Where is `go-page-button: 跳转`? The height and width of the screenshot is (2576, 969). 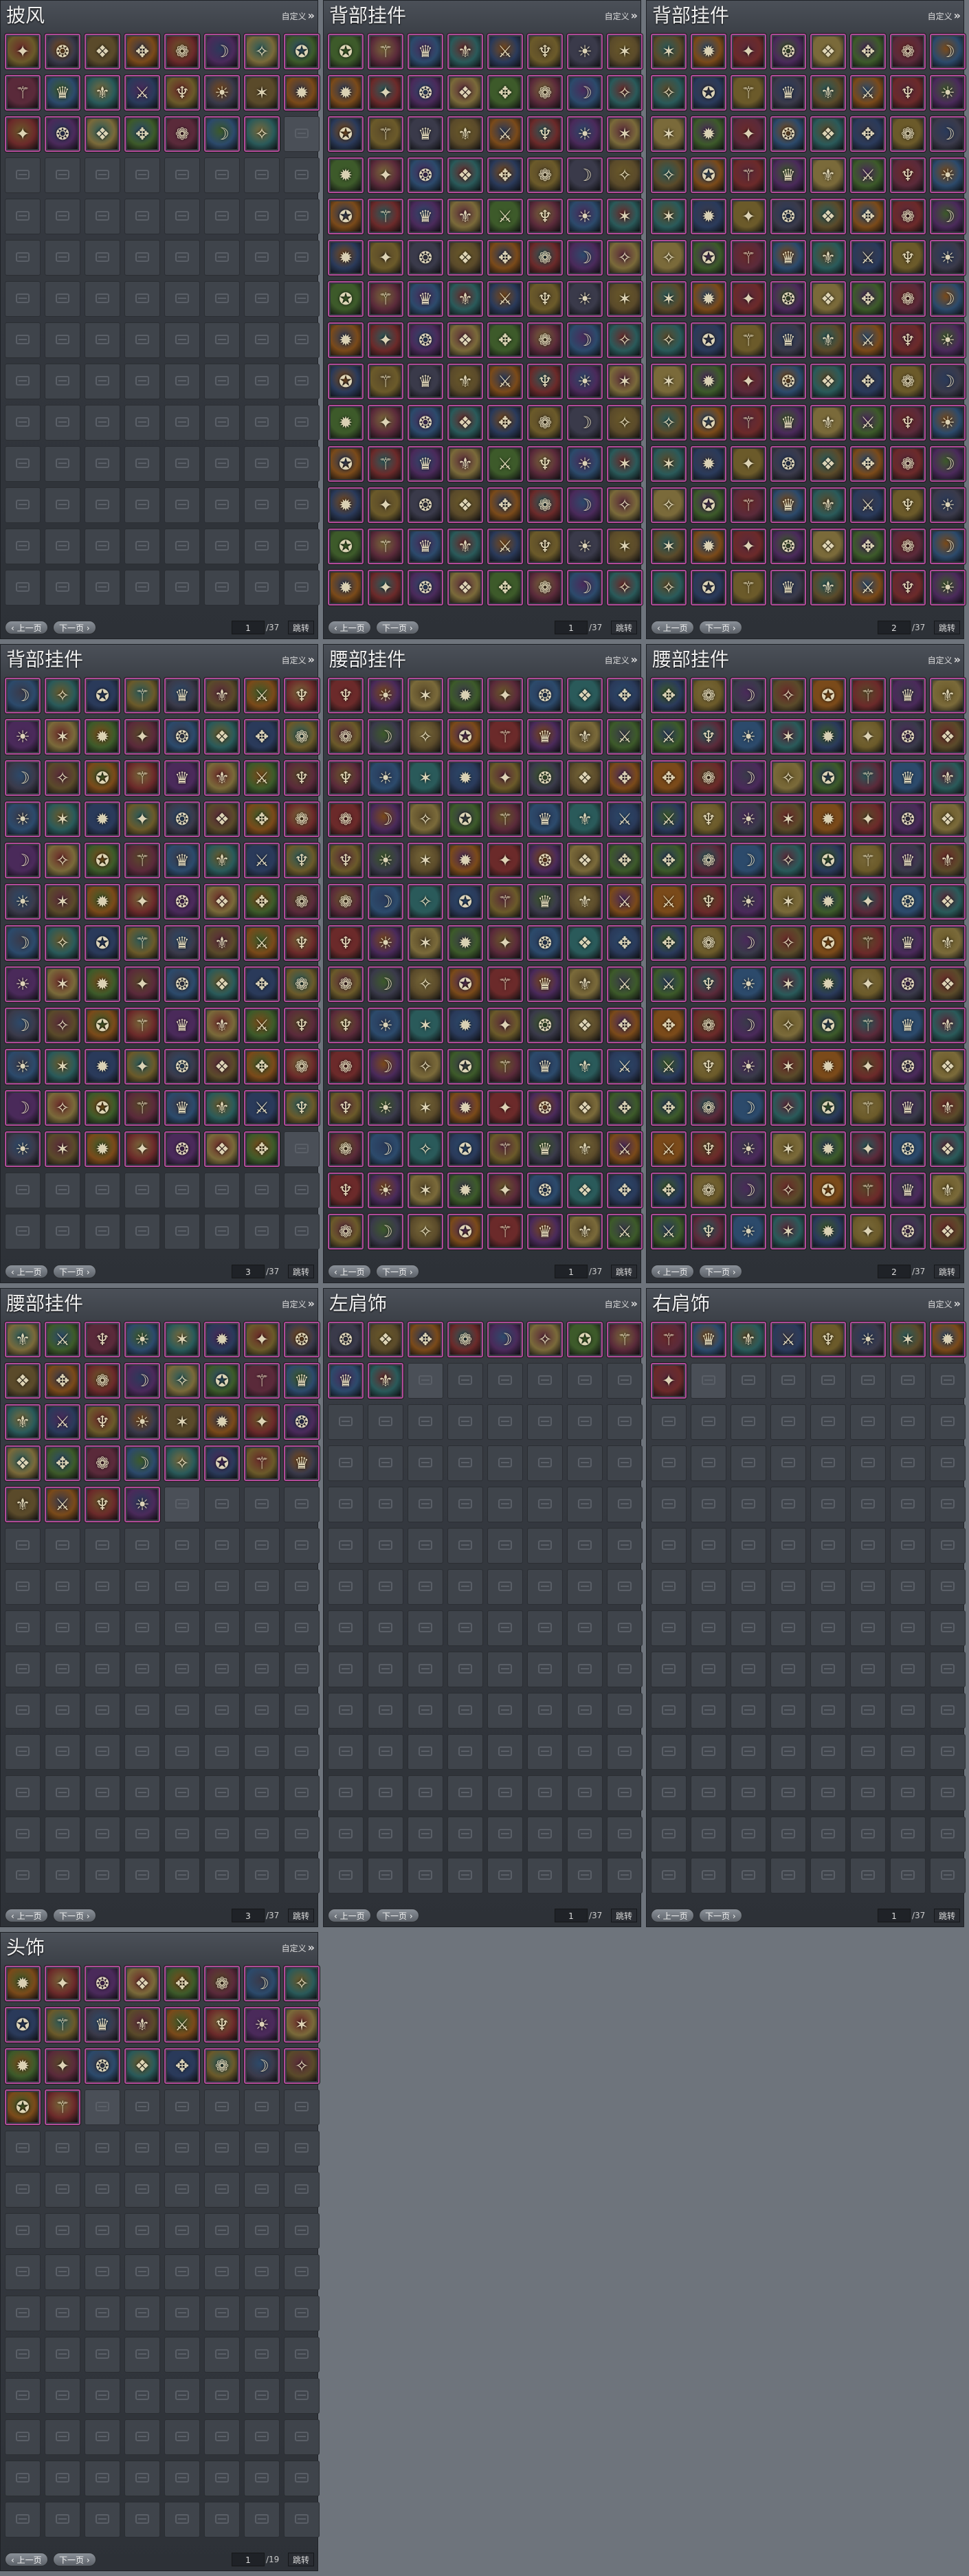 go-page-button: 跳转 is located at coordinates (624, 627).